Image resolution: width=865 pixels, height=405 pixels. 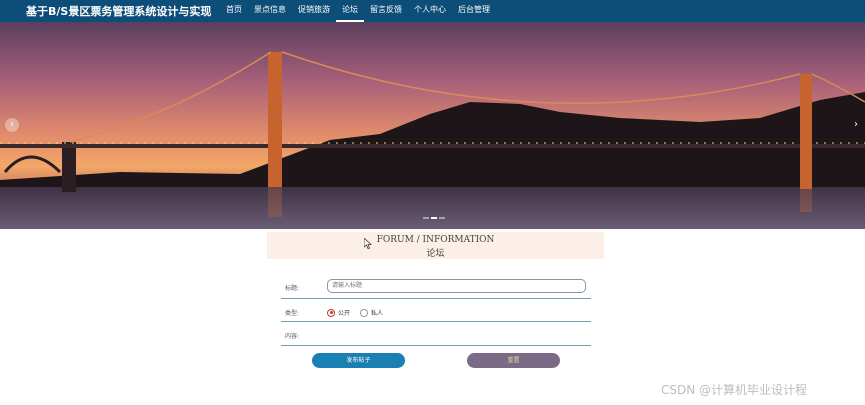 I want to click on radio-public-label: 公开, so click(x=344, y=313).